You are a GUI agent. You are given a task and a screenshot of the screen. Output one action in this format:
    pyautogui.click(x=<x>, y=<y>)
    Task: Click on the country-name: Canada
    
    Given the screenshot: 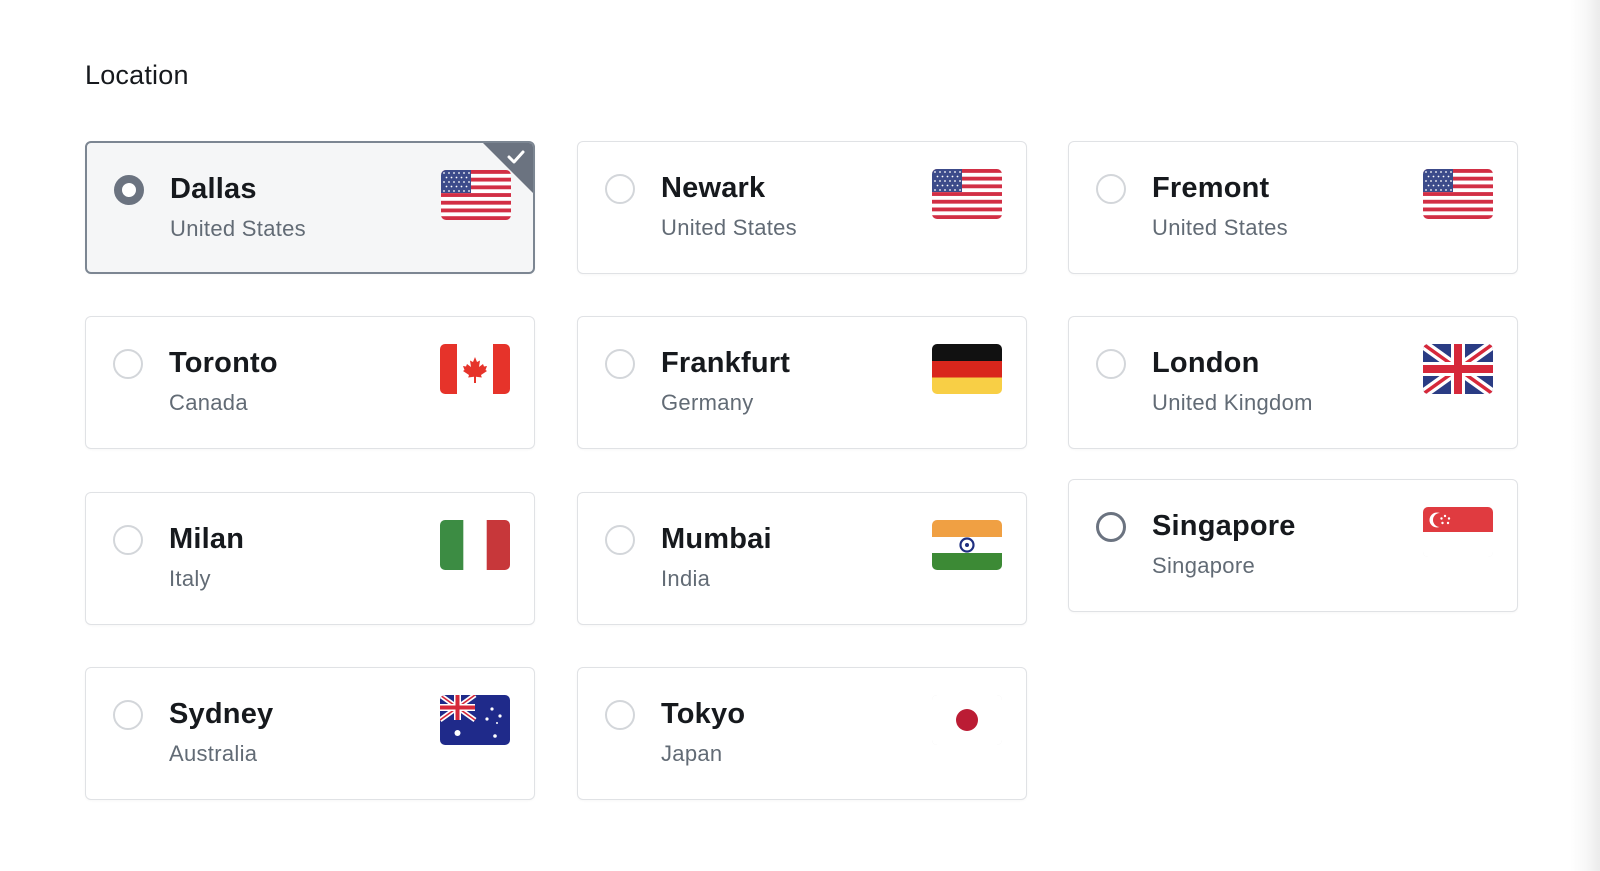 What is the action you would take?
    pyautogui.click(x=208, y=402)
    